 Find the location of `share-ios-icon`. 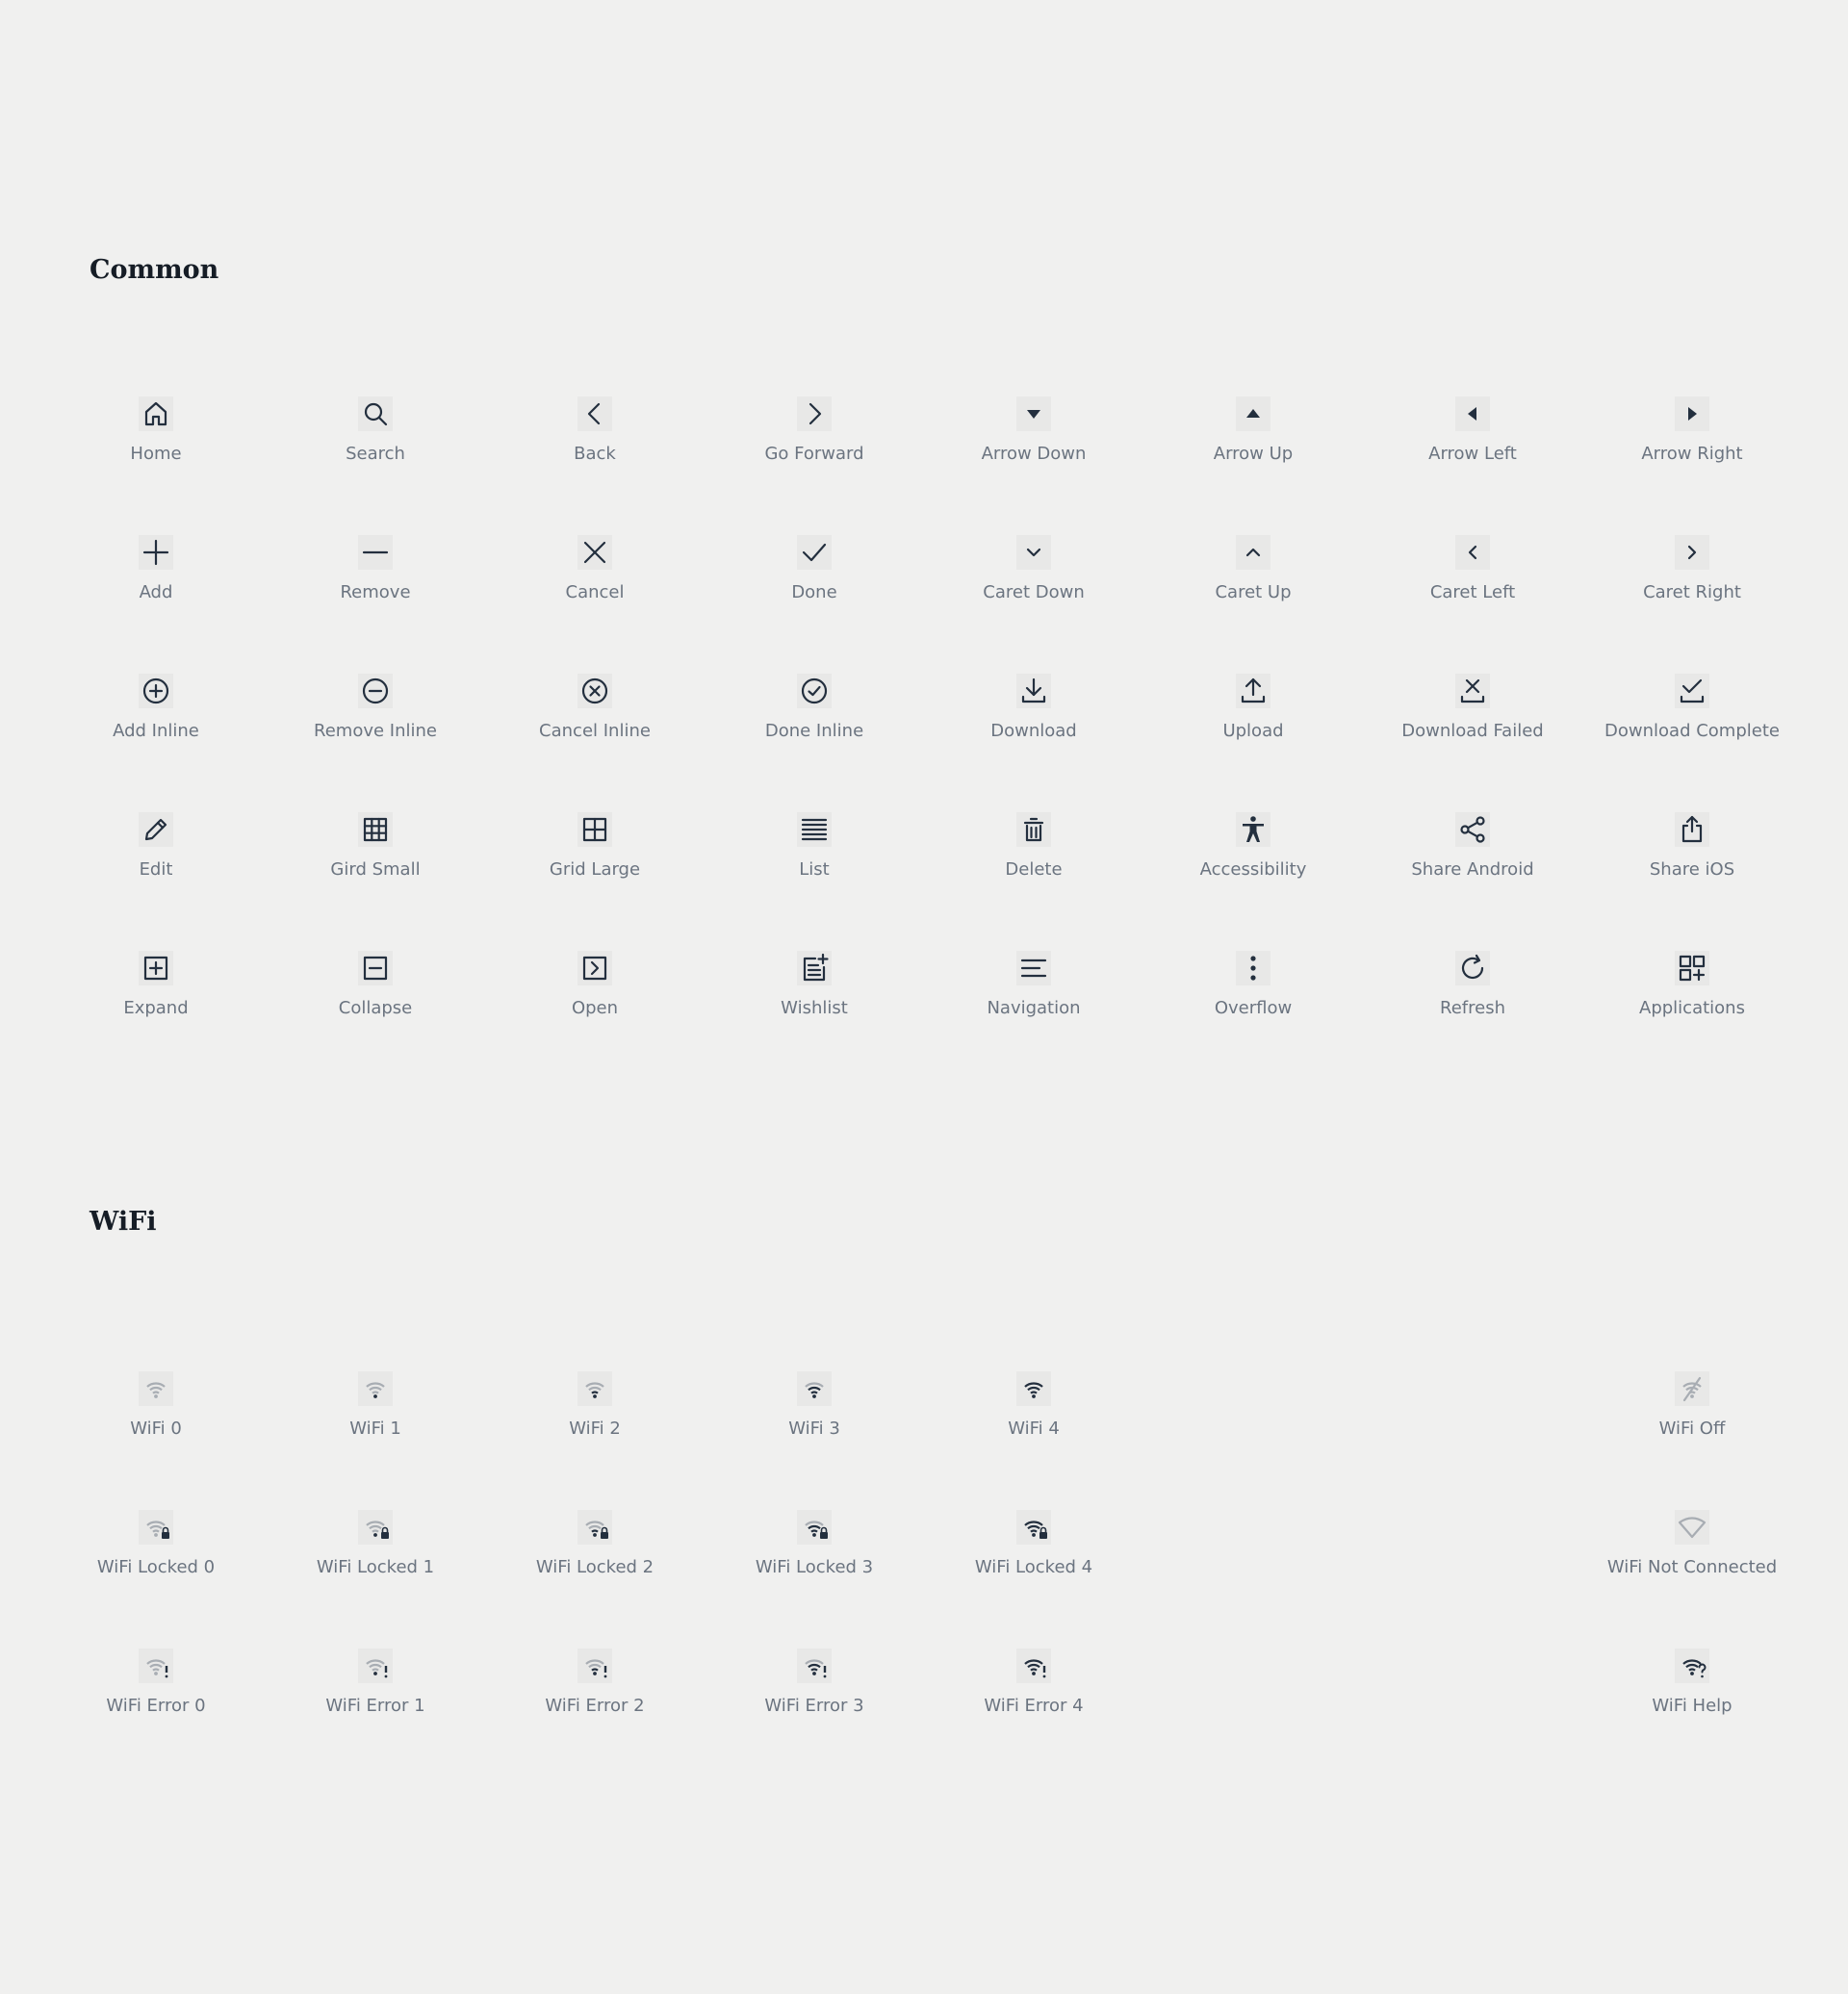

share-ios-icon is located at coordinates (1692, 829).